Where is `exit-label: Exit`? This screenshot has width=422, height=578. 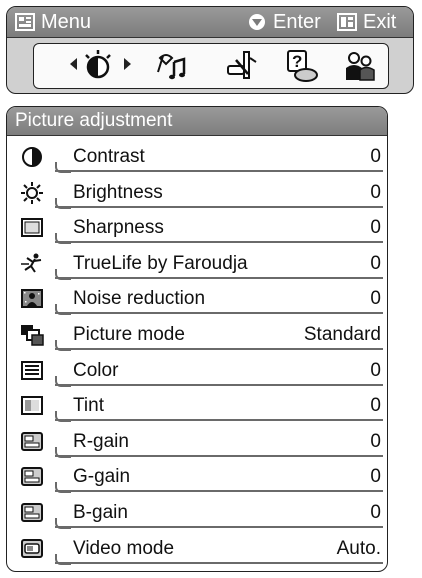 exit-label: Exit is located at coordinates (380, 21).